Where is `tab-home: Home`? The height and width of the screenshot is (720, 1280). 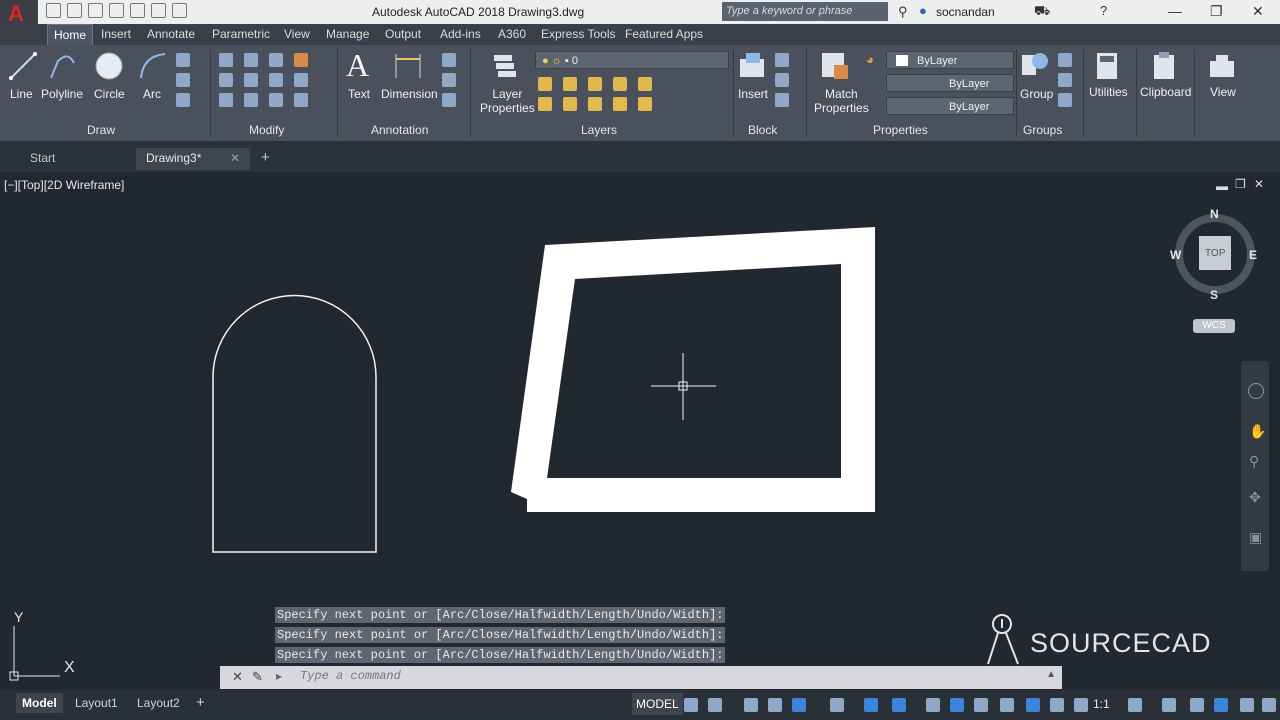
tab-home: Home is located at coordinates (70, 34).